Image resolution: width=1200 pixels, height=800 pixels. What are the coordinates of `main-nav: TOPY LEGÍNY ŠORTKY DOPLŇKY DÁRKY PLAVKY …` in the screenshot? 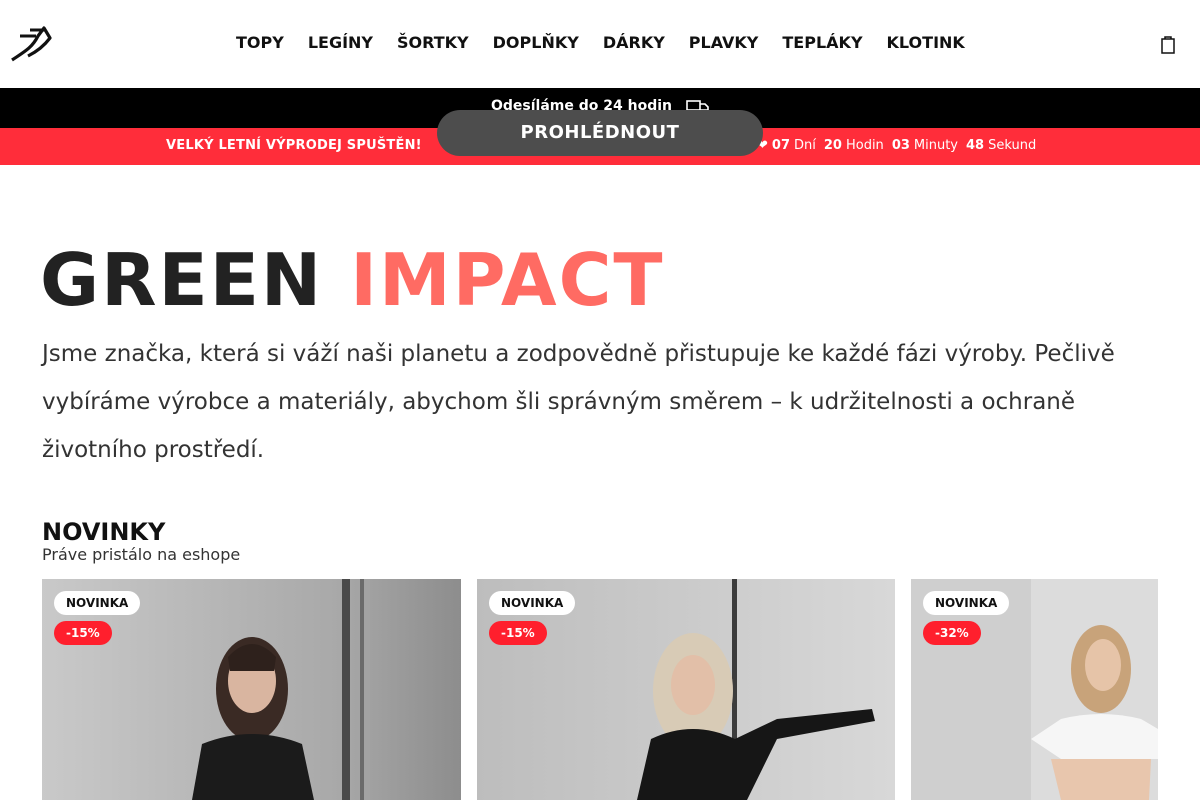 It's located at (600, 43).